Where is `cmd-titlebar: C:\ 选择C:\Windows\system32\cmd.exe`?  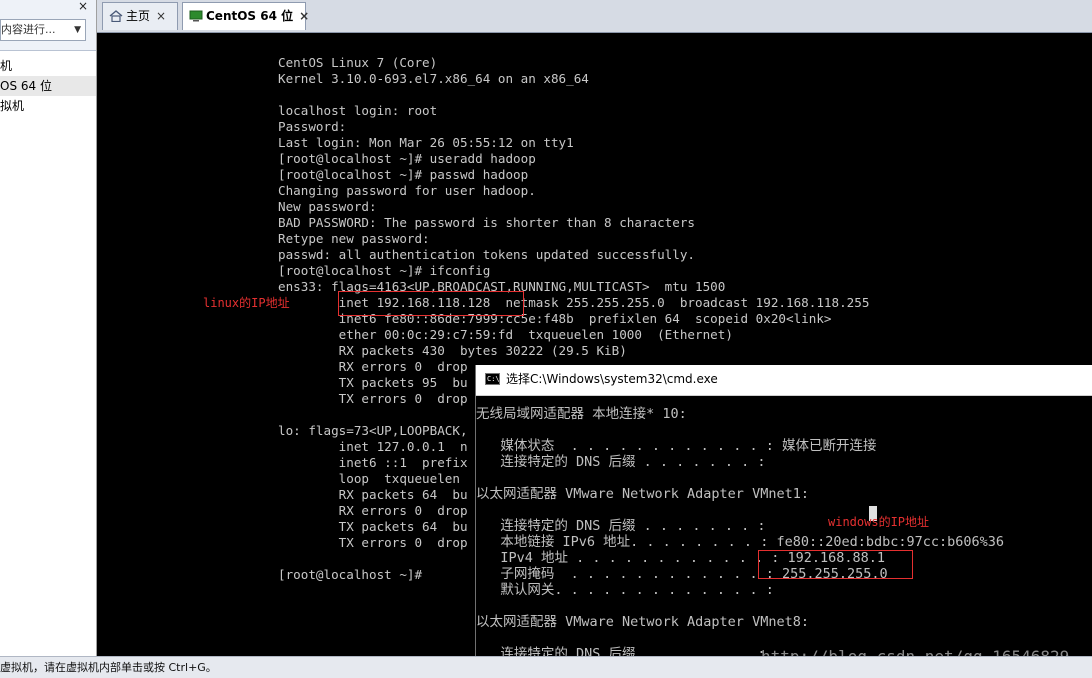 cmd-titlebar: C:\ 选择C:\Windows\system32\cmd.exe is located at coordinates (784, 380).